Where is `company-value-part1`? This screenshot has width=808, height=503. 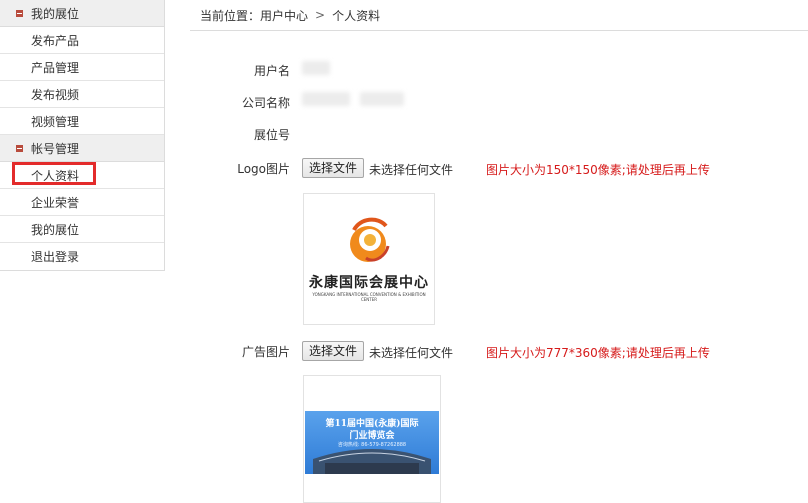
company-value-part1 is located at coordinates (326, 99).